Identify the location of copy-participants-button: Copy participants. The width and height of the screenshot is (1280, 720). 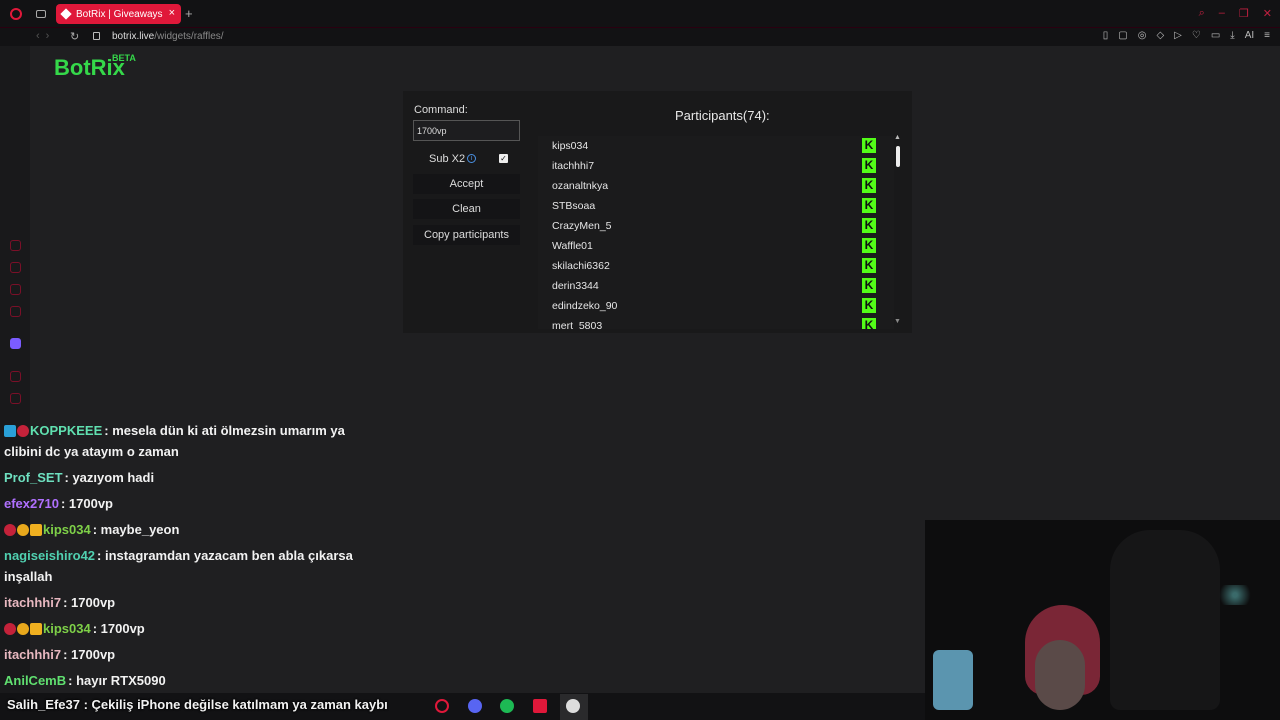
(466, 235).